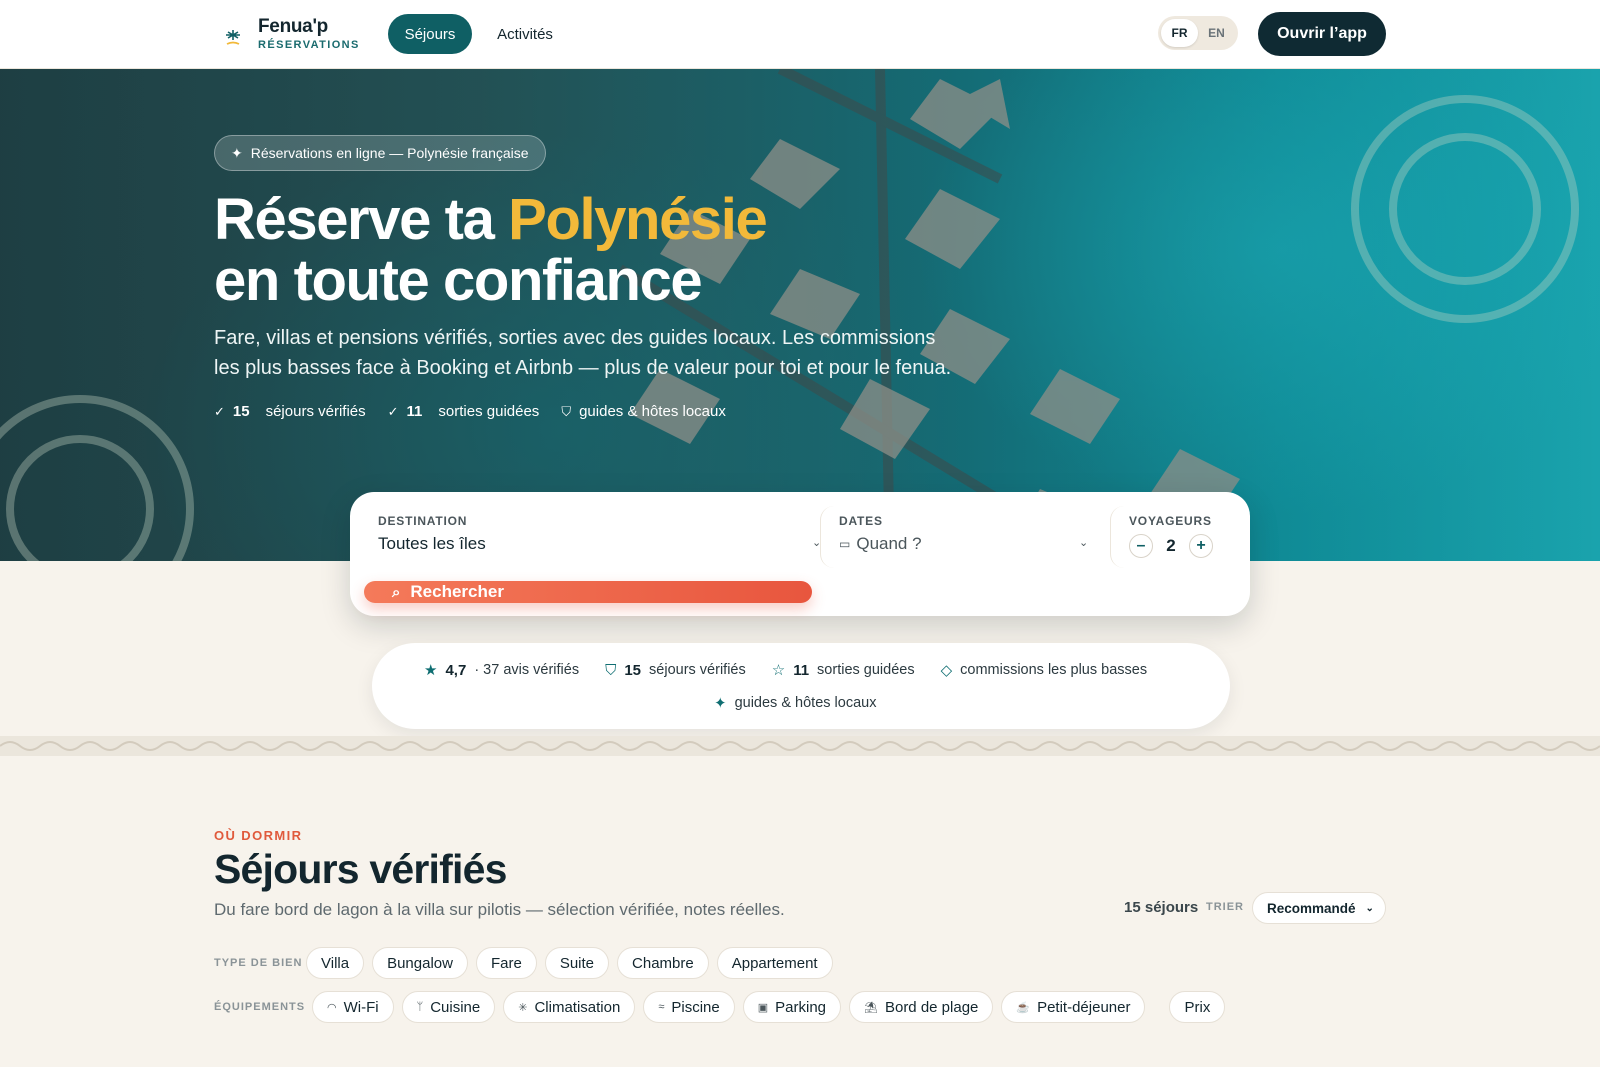 Image resolution: width=1600 pixels, height=1067 pixels. Describe the element at coordinates (1322, 34) in the screenshot. I see `open-app-button: Ouvrir l’app` at that location.